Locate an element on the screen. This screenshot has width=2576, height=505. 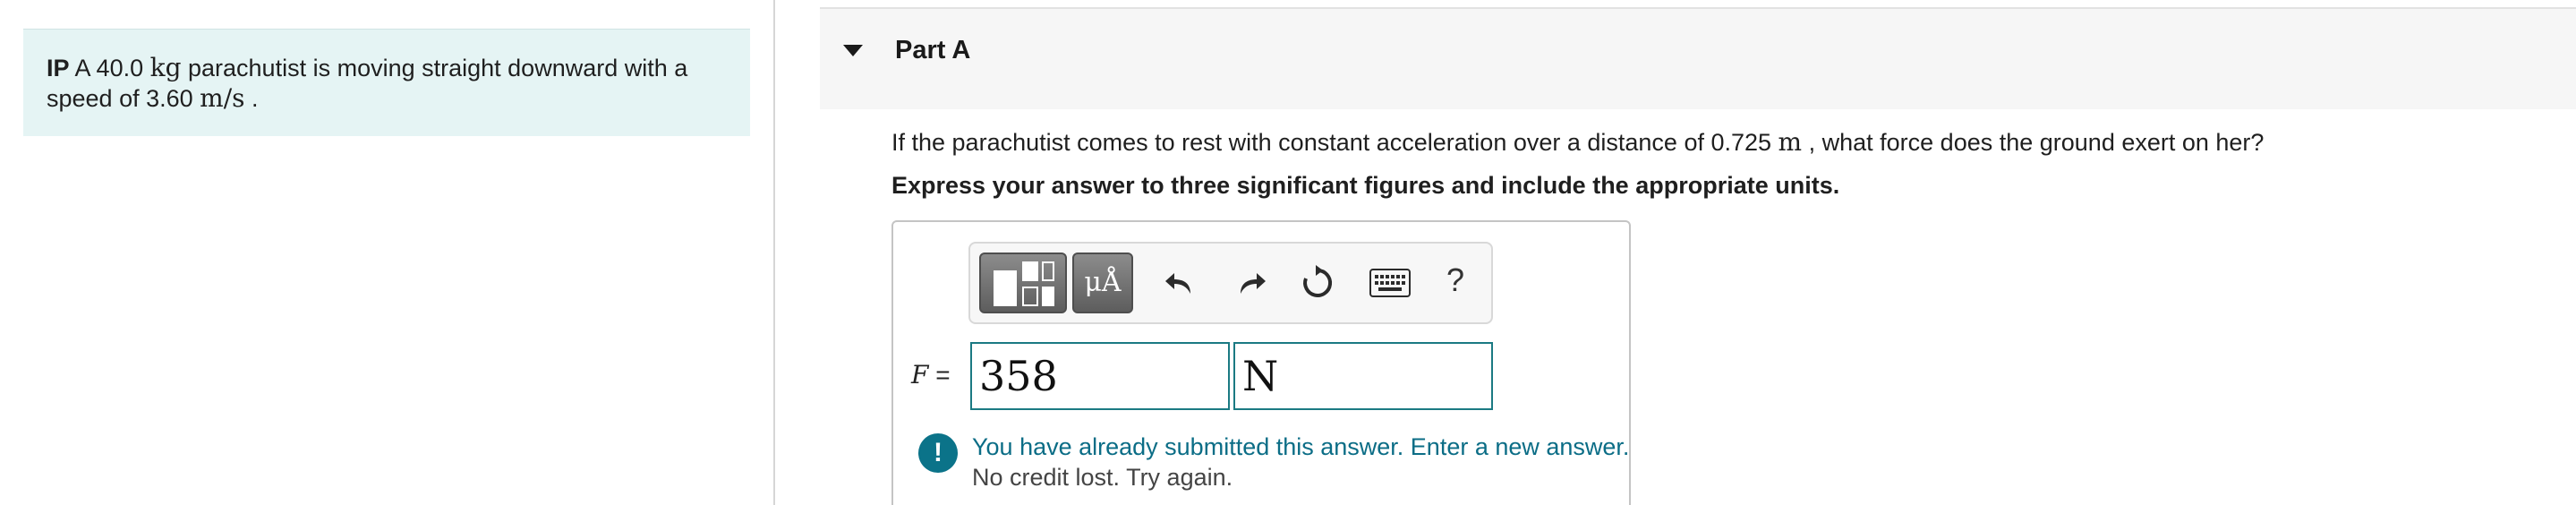
answer-equals: = is located at coordinates (939, 375).